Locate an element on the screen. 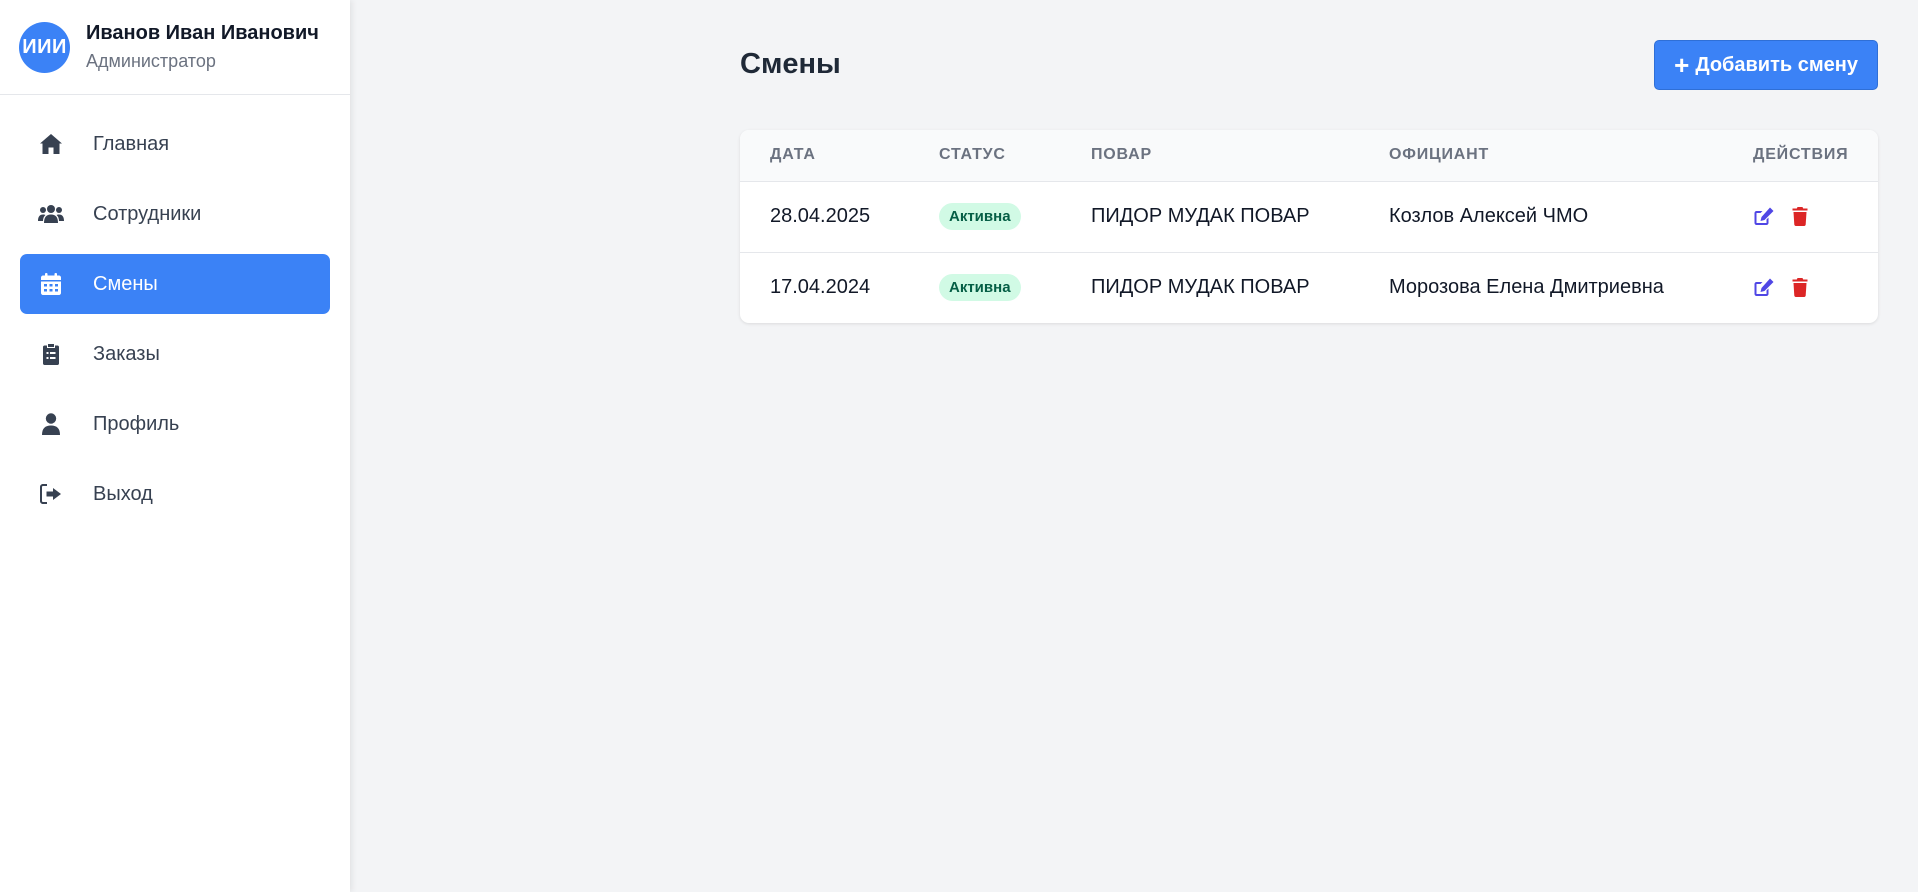 The width and height of the screenshot is (1918, 892). column-header-waiter: Официант is located at coordinates (1439, 155).